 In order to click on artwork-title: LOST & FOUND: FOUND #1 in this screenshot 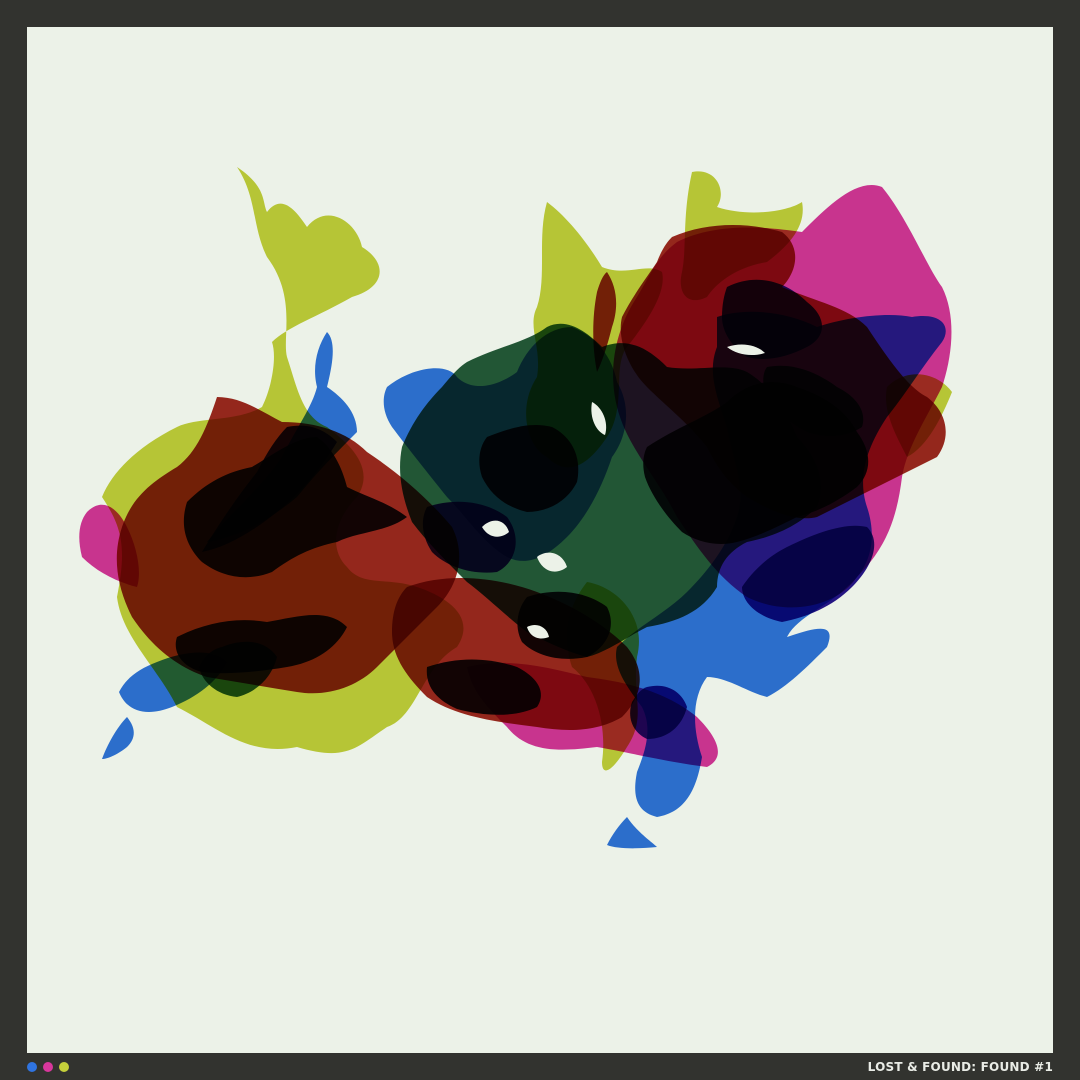, I will do `click(960, 1066)`.